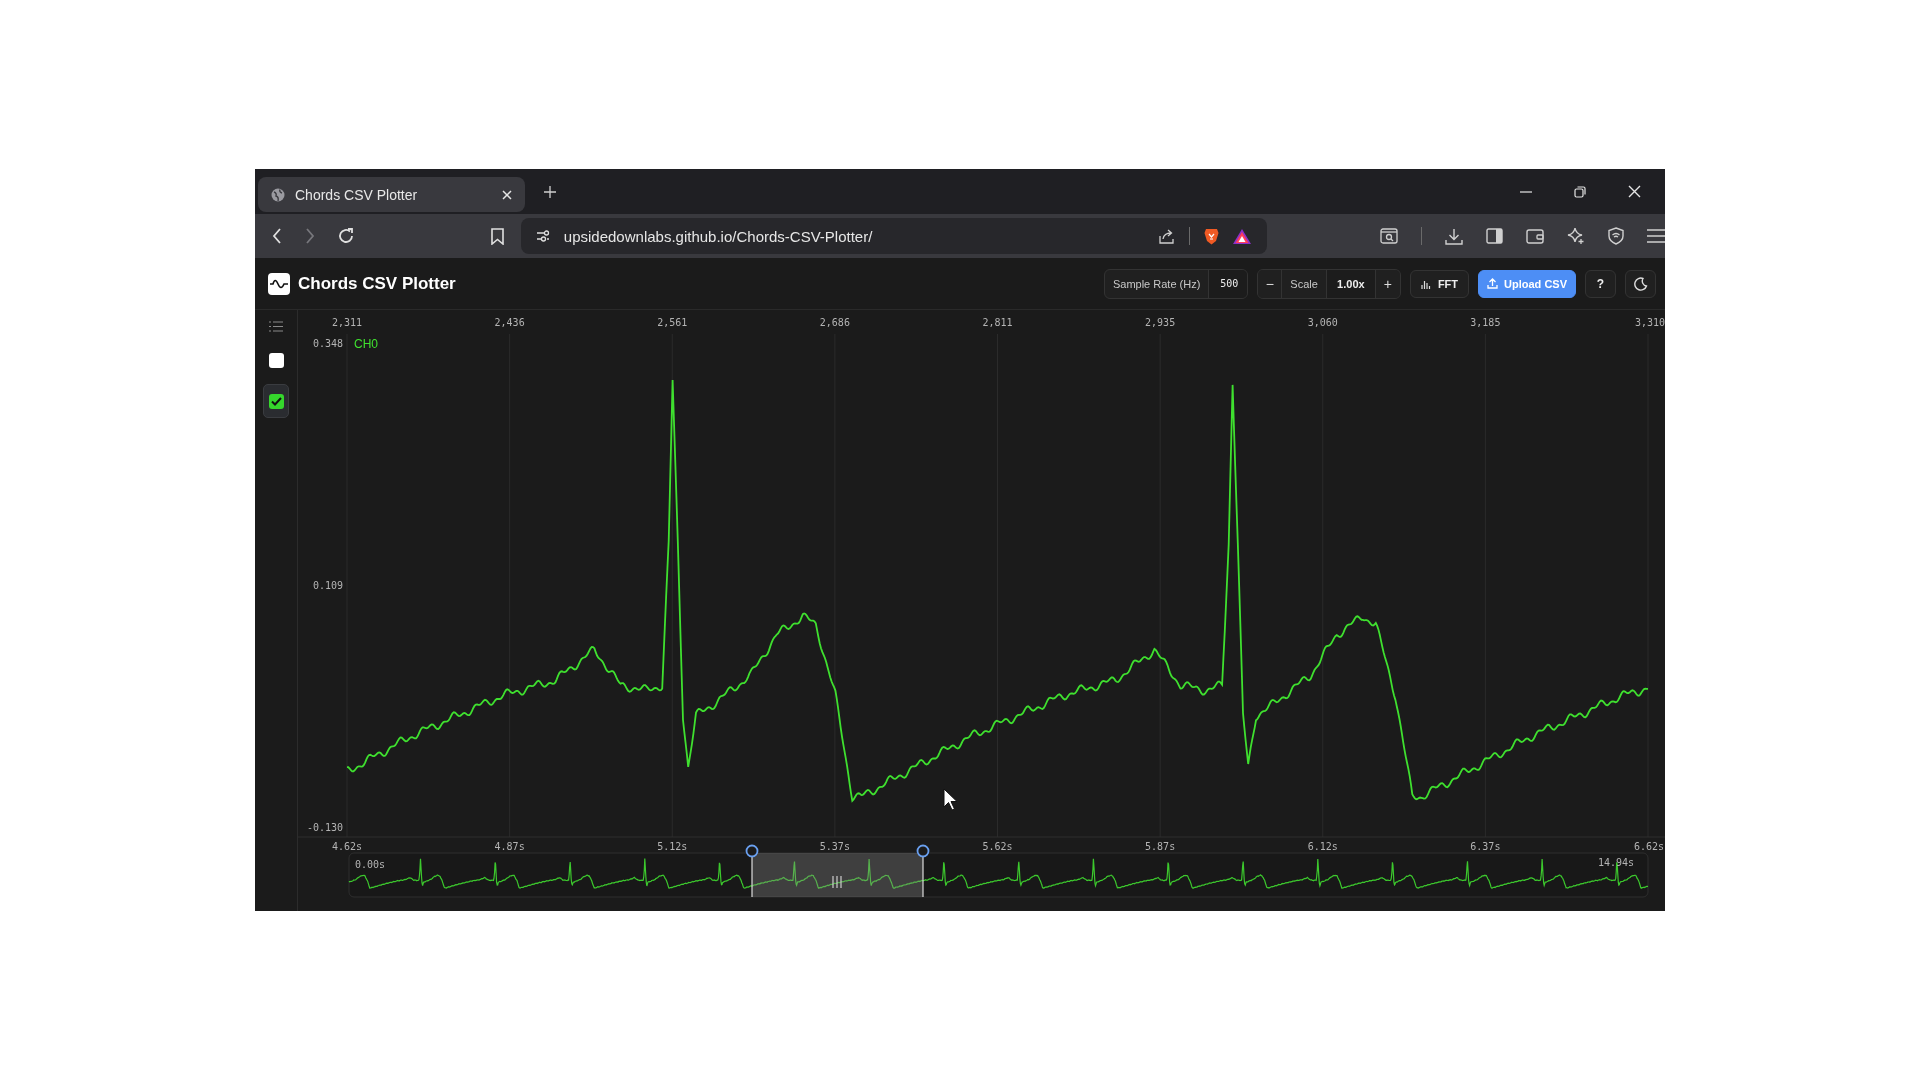 The height and width of the screenshot is (1080, 1920). Describe the element at coordinates (837, 882) in the screenshot. I see `grip-icon` at that location.